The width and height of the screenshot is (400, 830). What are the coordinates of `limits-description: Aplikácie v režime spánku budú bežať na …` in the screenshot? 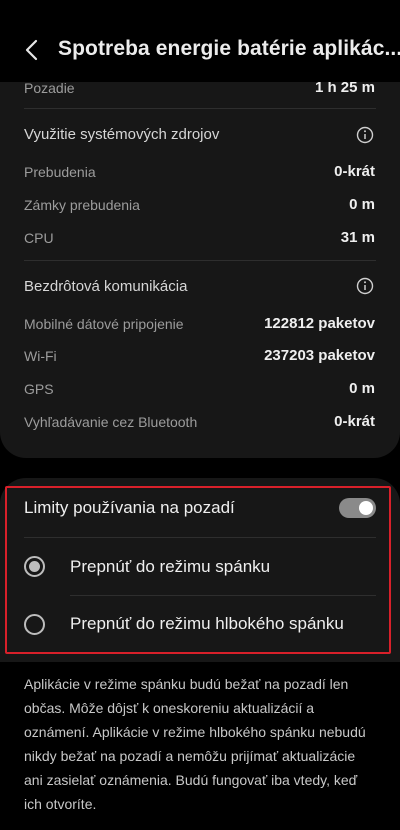 It's located at (195, 744).